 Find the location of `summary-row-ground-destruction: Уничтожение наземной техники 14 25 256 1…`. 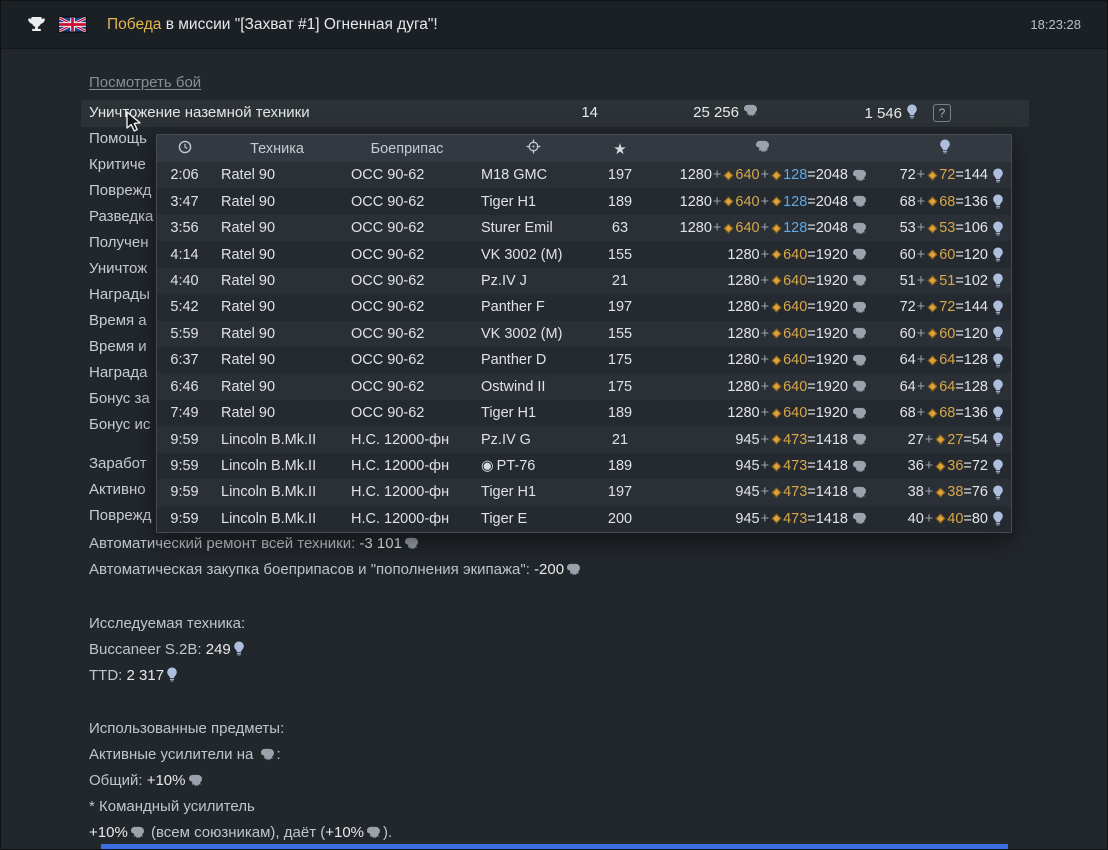

summary-row-ground-destruction: Уничтожение наземной техники 14 25 256 1… is located at coordinates (555, 113).